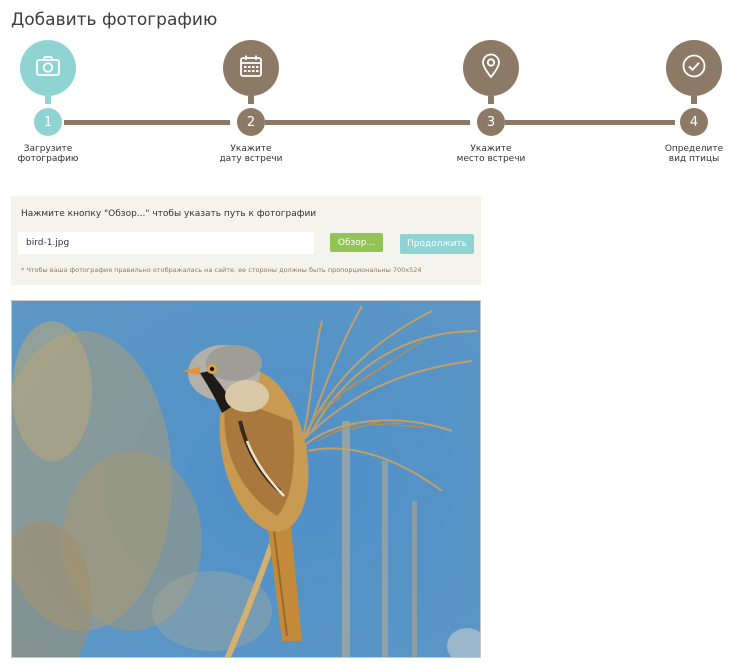 Image resolution: width=737 pixels, height=669 pixels. I want to click on camera-icon, so click(48, 68).